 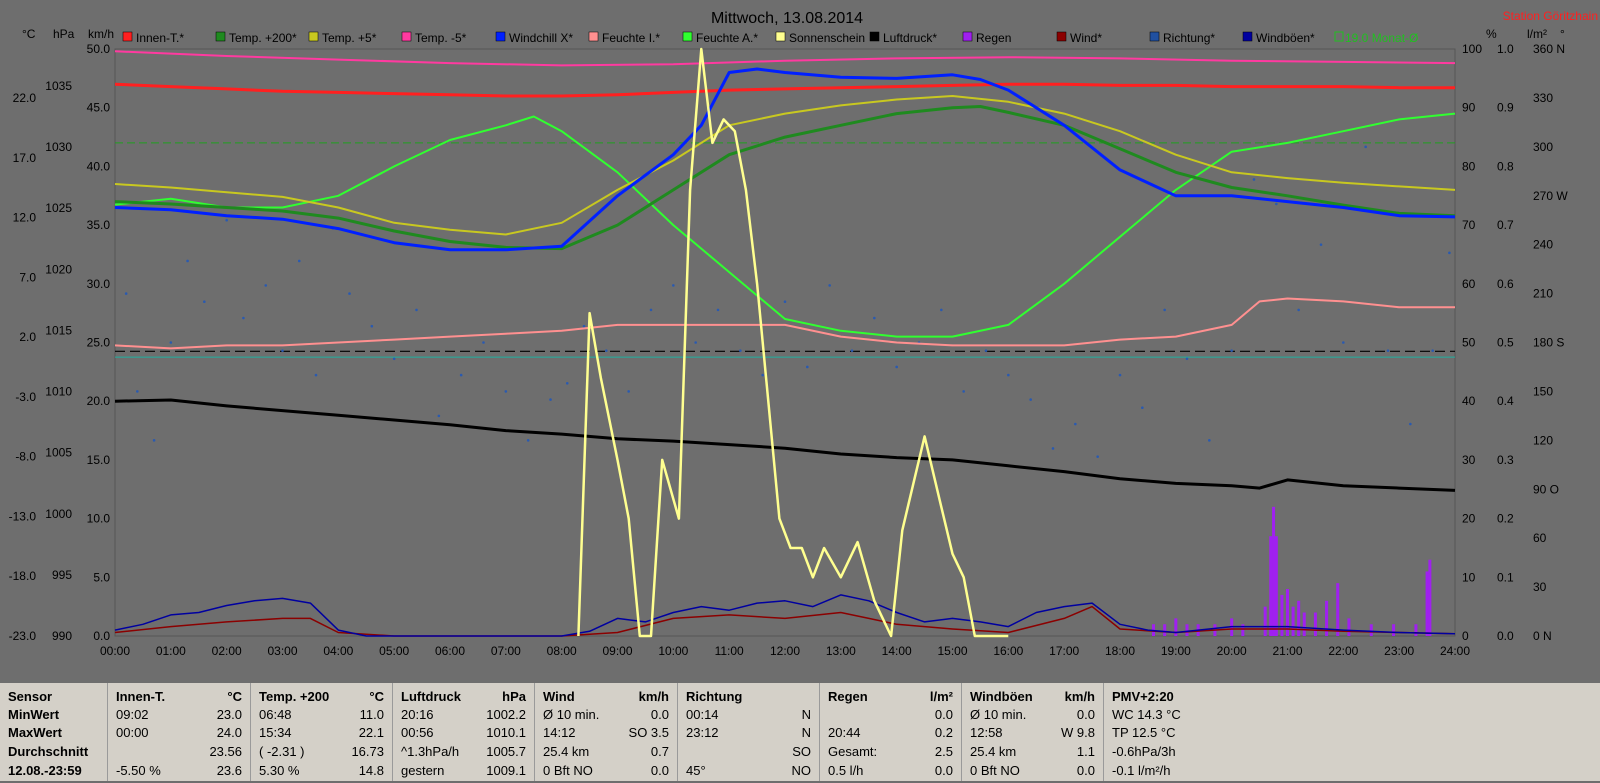 What do you see at coordinates (1505, 225) in the screenshot?
I see `rain-tick-label: 0.7` at bounding box center [1505, 225].